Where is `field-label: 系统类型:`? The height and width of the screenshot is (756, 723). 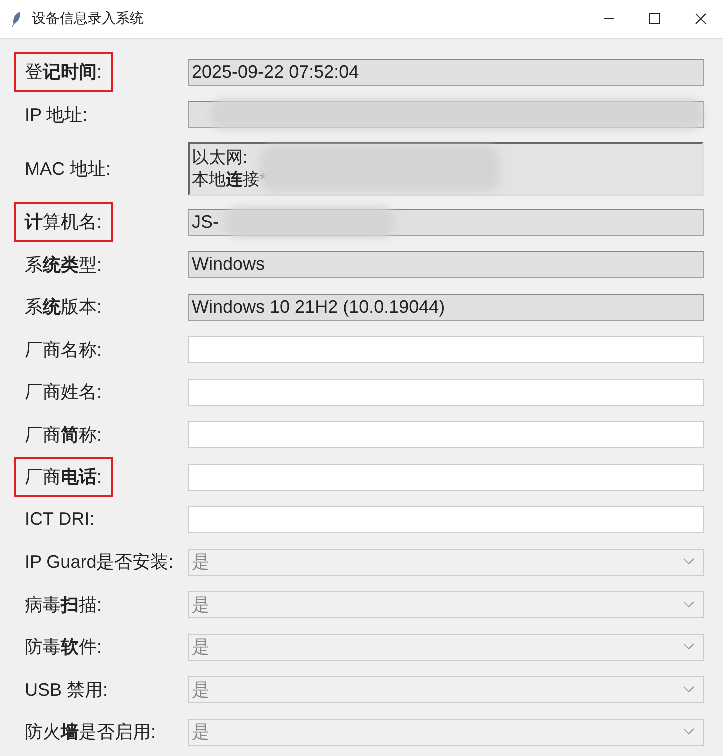
field-label: 系统类型: is located at coordinates (64, 265).